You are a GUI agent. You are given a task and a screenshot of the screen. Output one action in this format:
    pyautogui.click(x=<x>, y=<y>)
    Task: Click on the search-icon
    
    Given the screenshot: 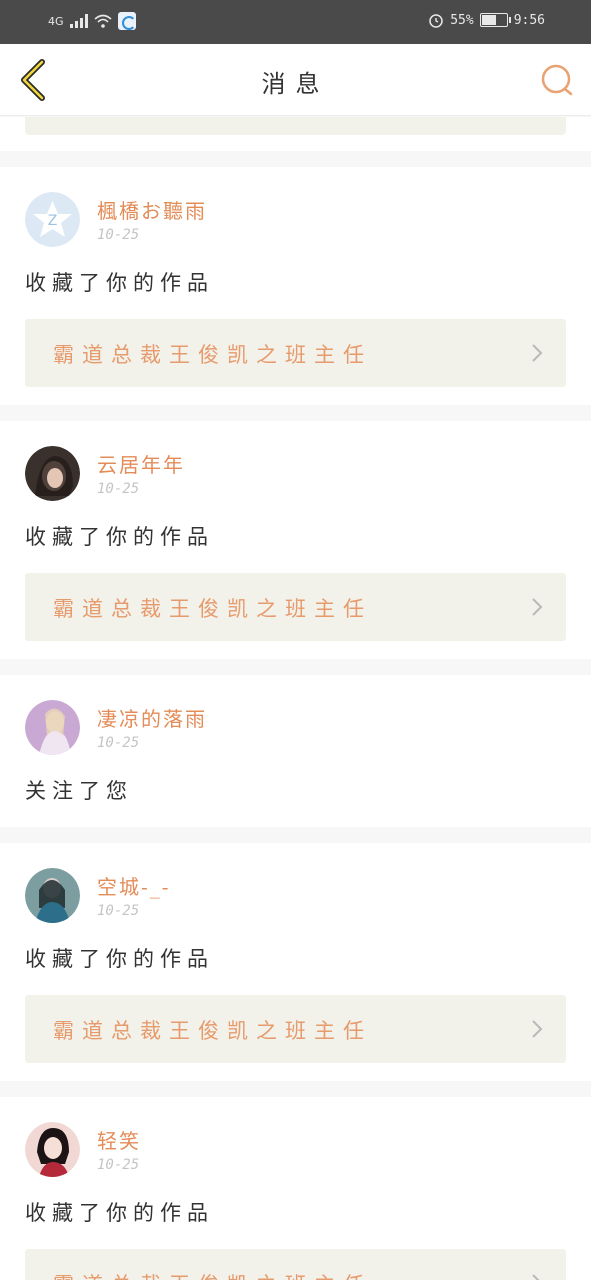 What is the action you would take?
    pyautogui.click(x=557, y=80)
    